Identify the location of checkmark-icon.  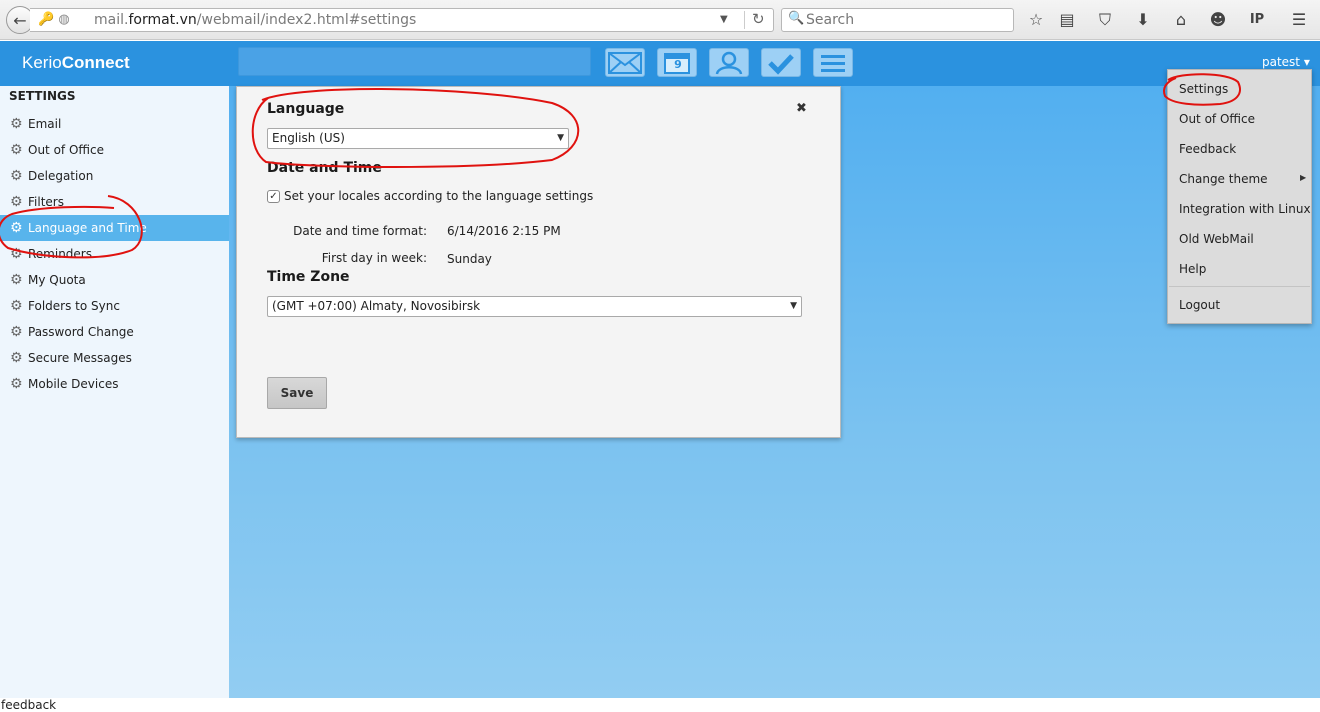
(781, 64).